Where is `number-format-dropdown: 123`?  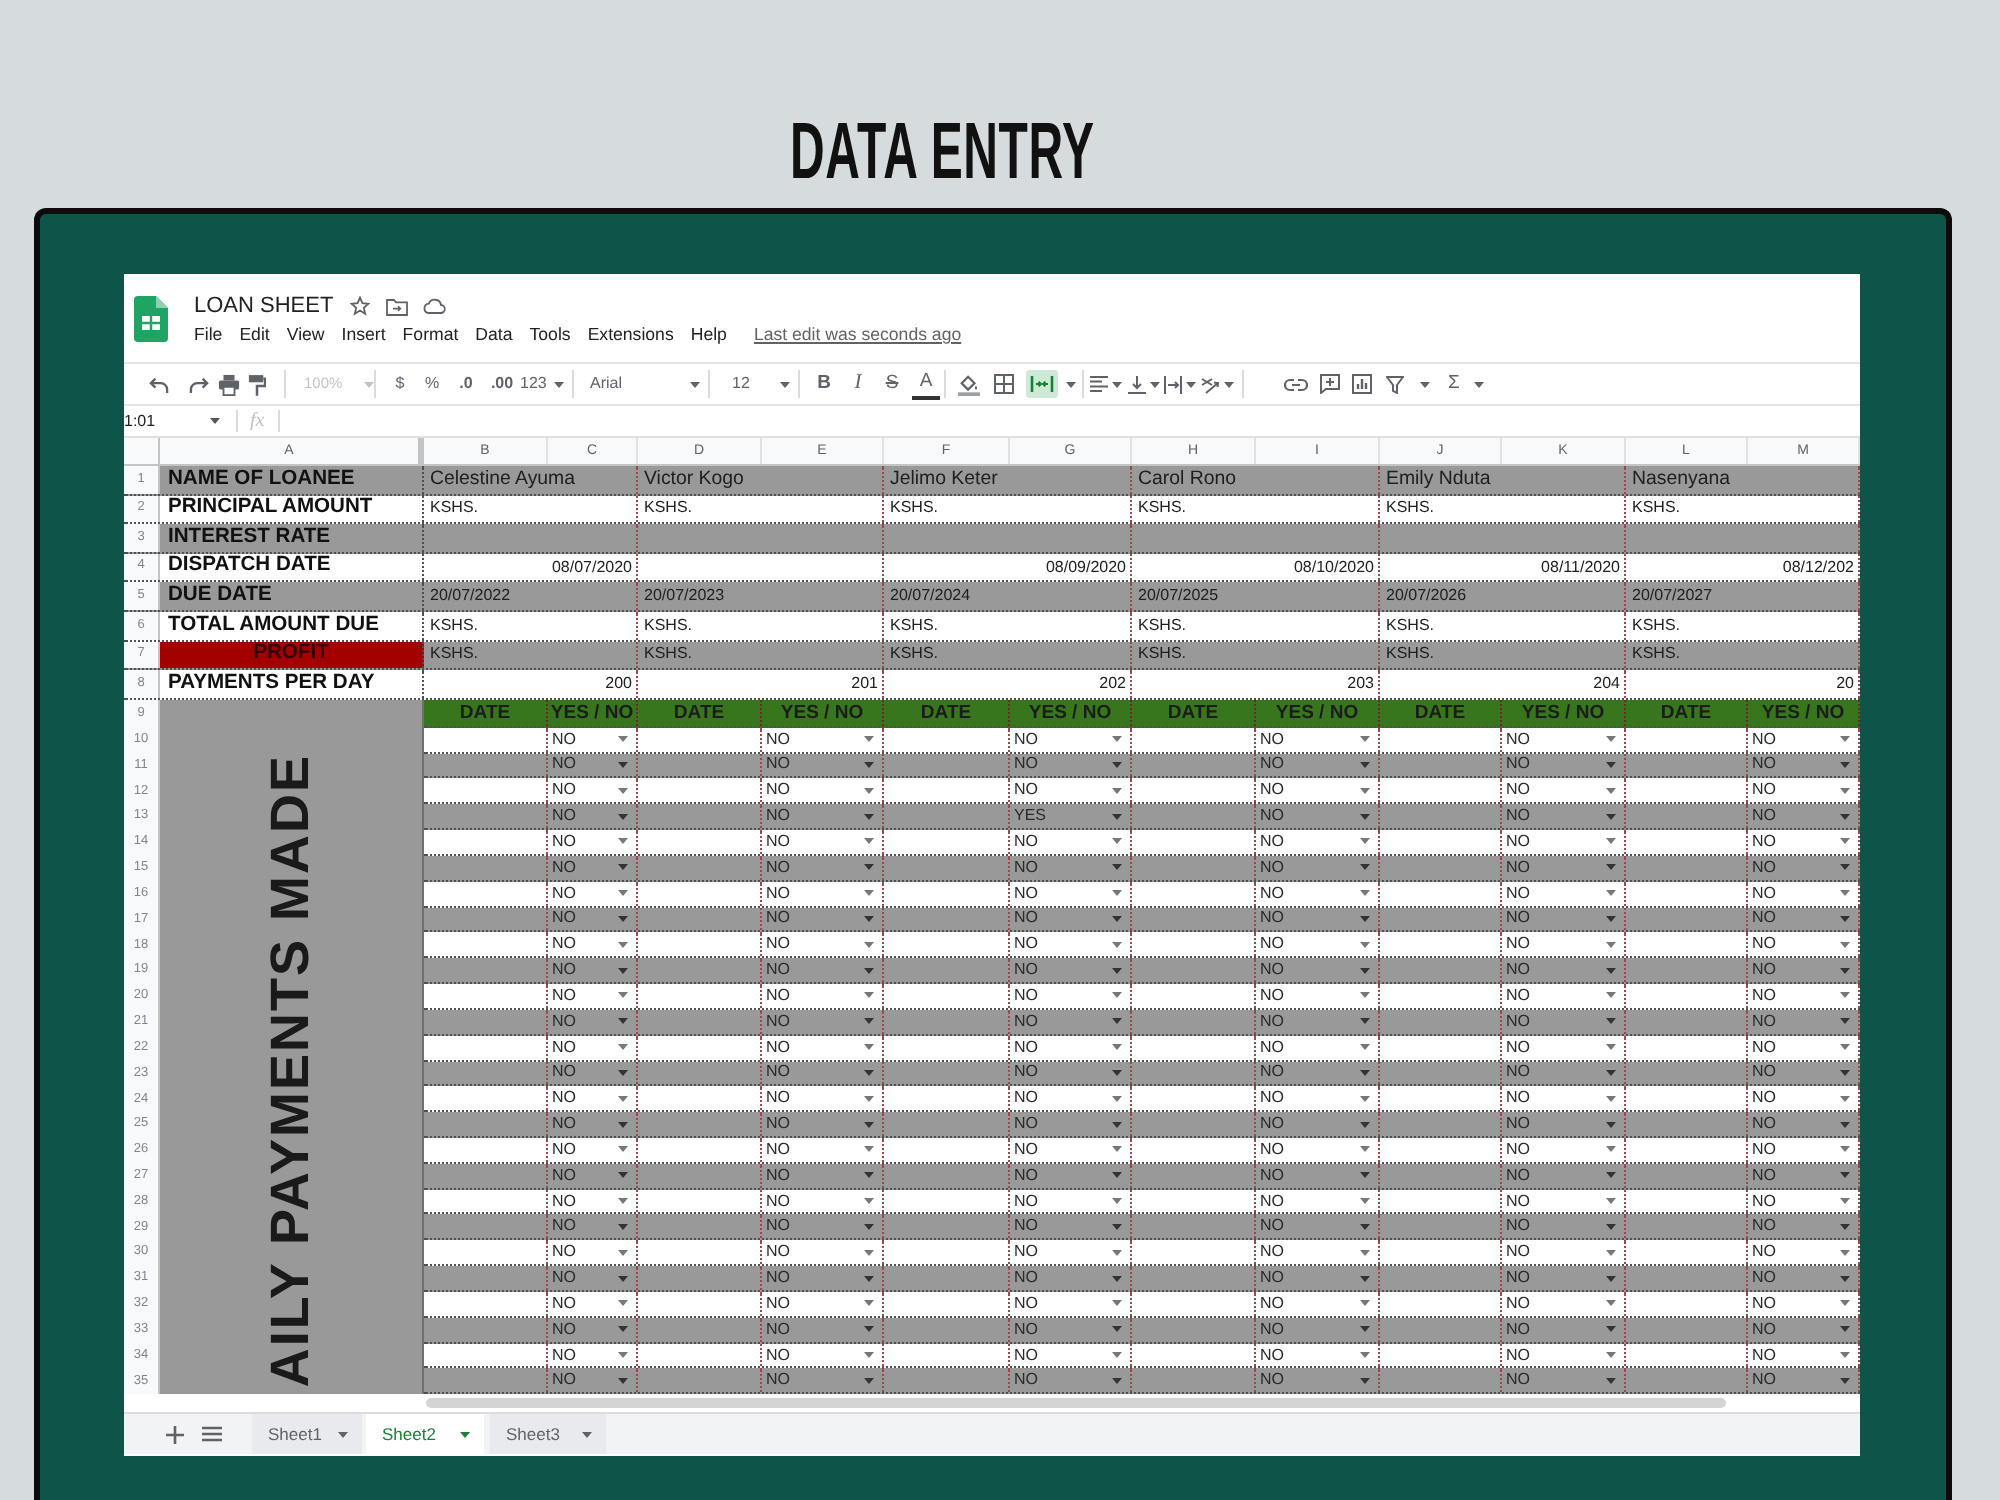
number-format-dropdown: 123 is located at coordinates (542, 384).